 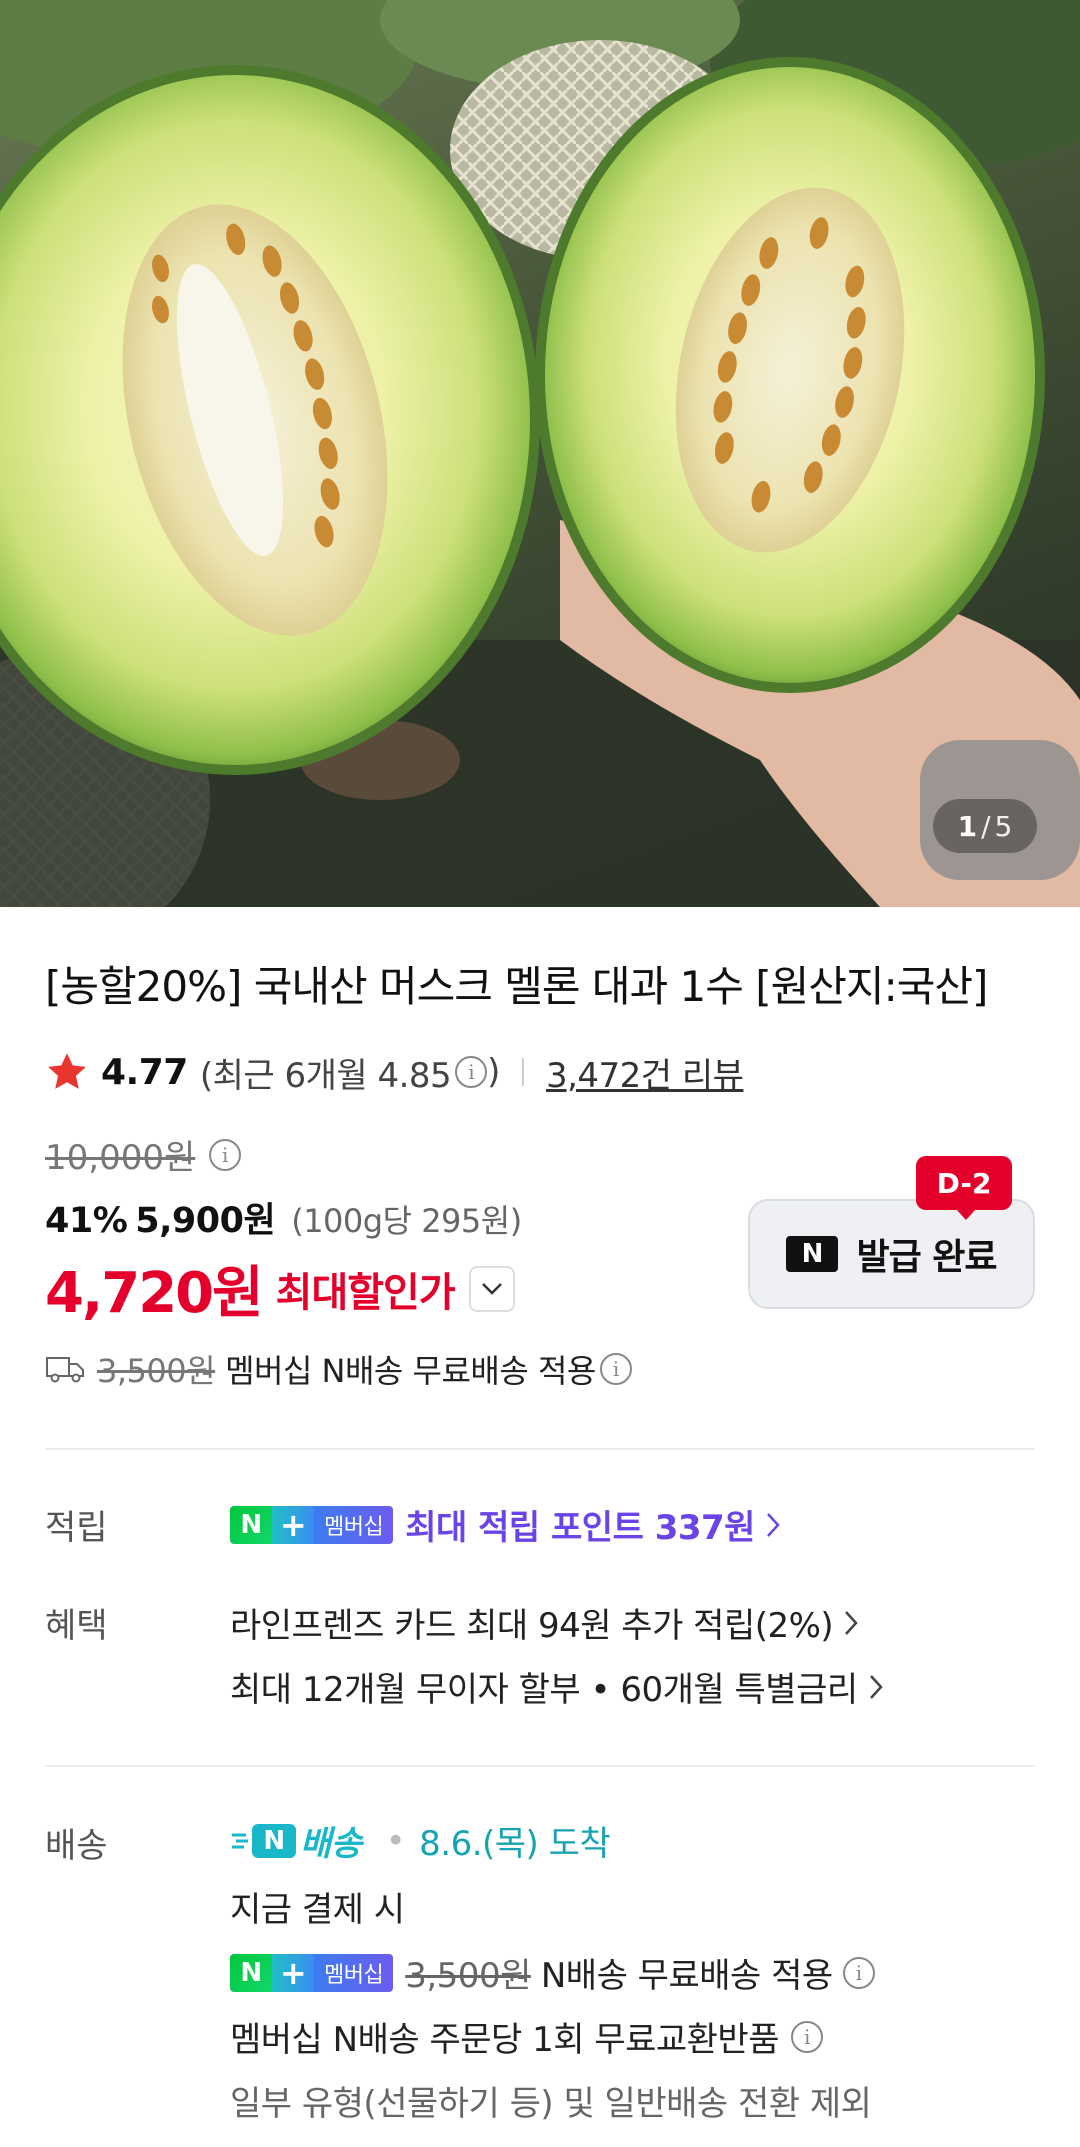 What do you see at coordinates (410, 1371) in the screenshot?
I see `shipping-free-text: 멤버십 N배송 무료배송 적용` at bounding box center [410, 1371].